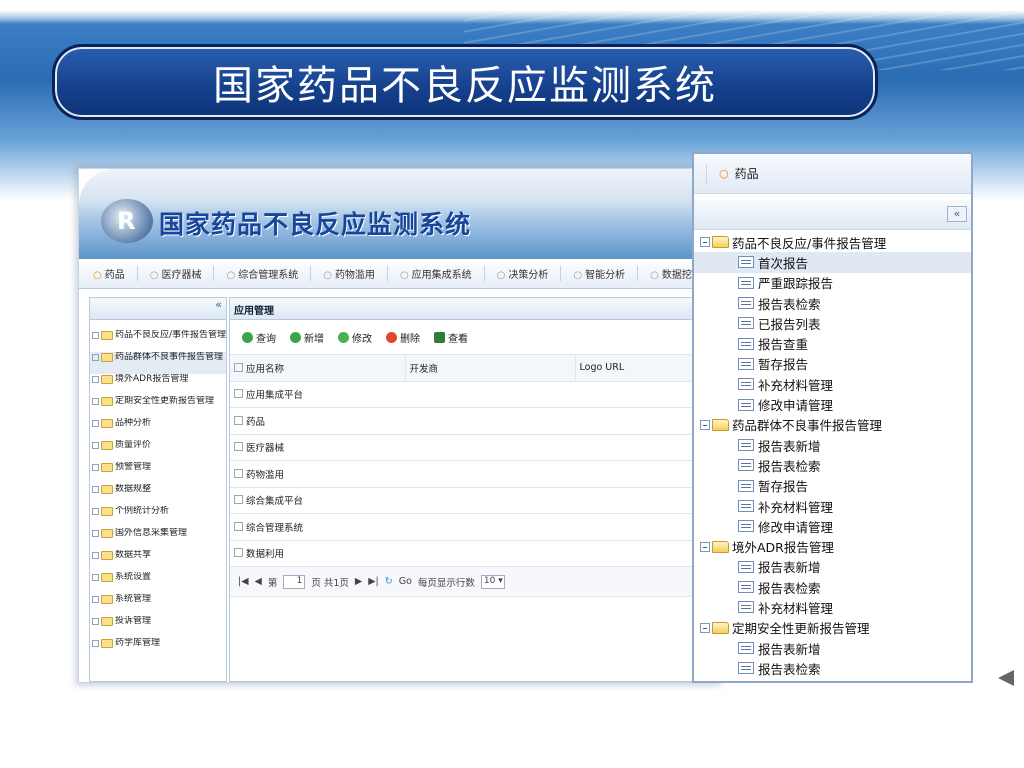 The height and width of the screenshot is (768, 1024). What do you see at coordinates (158, 341) in the screenshot?
I see `left-tree-item: 药品不良反应/事件报告管理` at bounding box center [158, 341].